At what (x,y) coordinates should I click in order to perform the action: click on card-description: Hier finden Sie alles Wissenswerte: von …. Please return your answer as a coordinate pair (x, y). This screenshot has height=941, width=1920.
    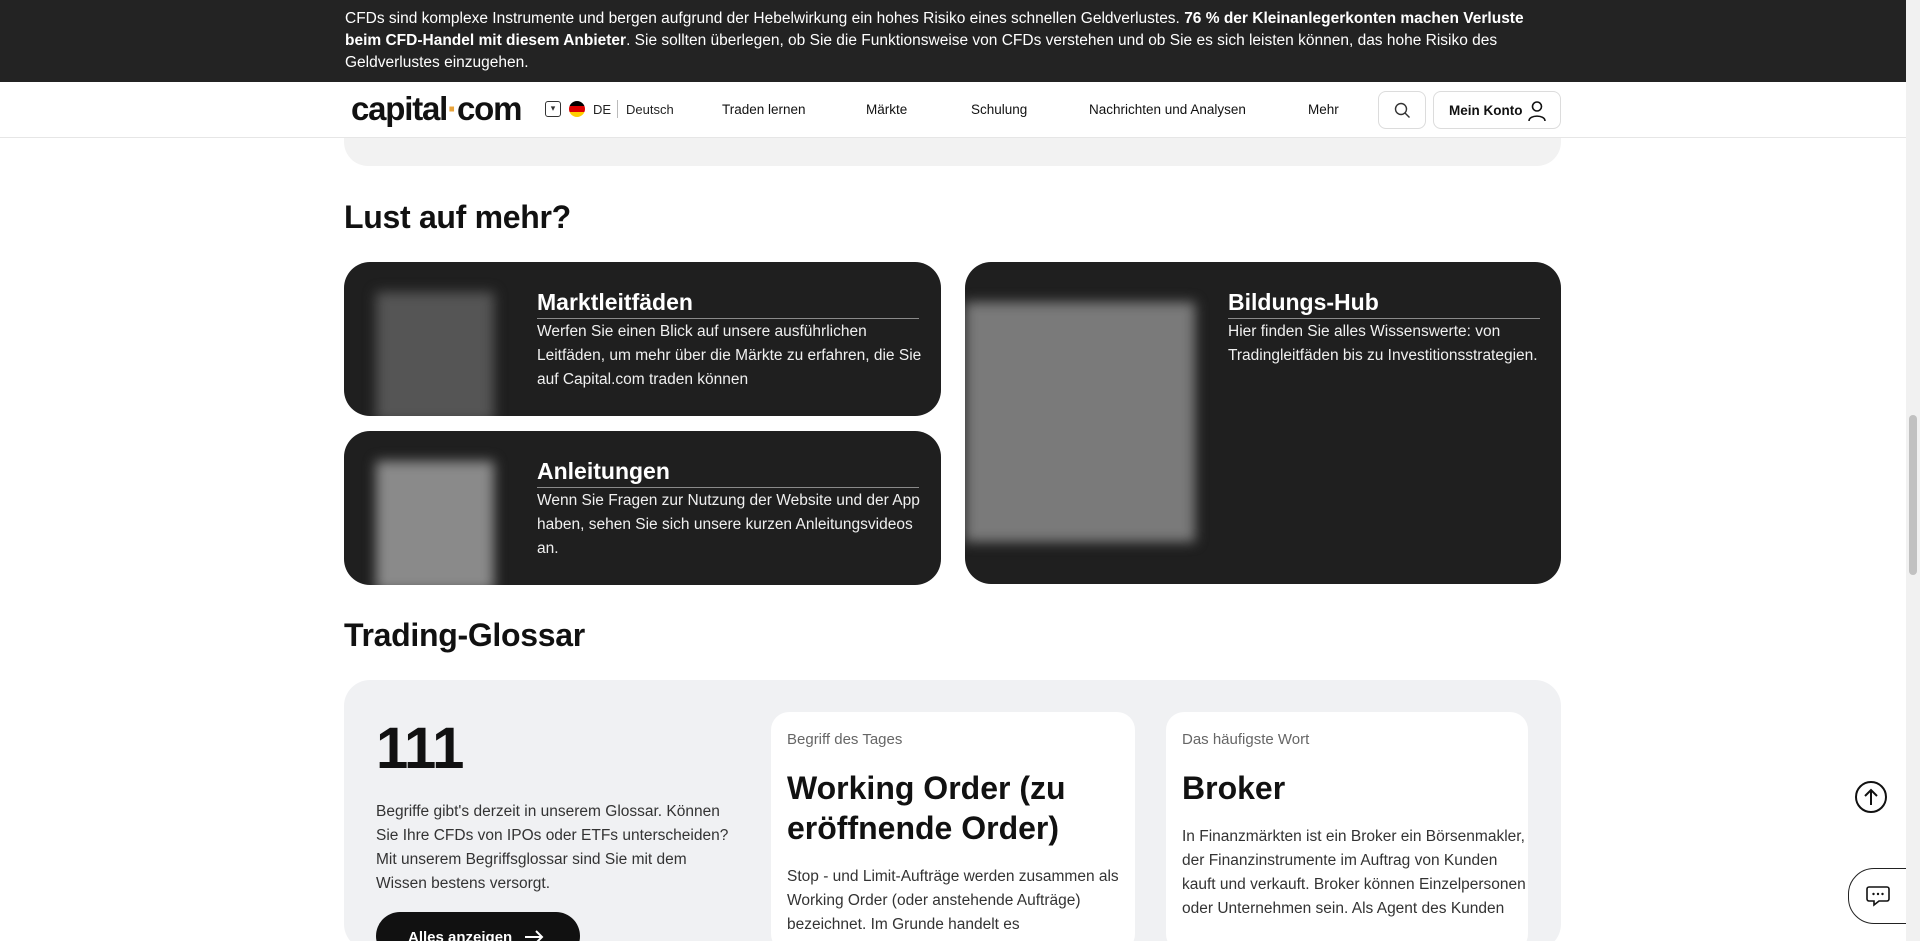
    Looking at the image, I should click on (1383, 343).